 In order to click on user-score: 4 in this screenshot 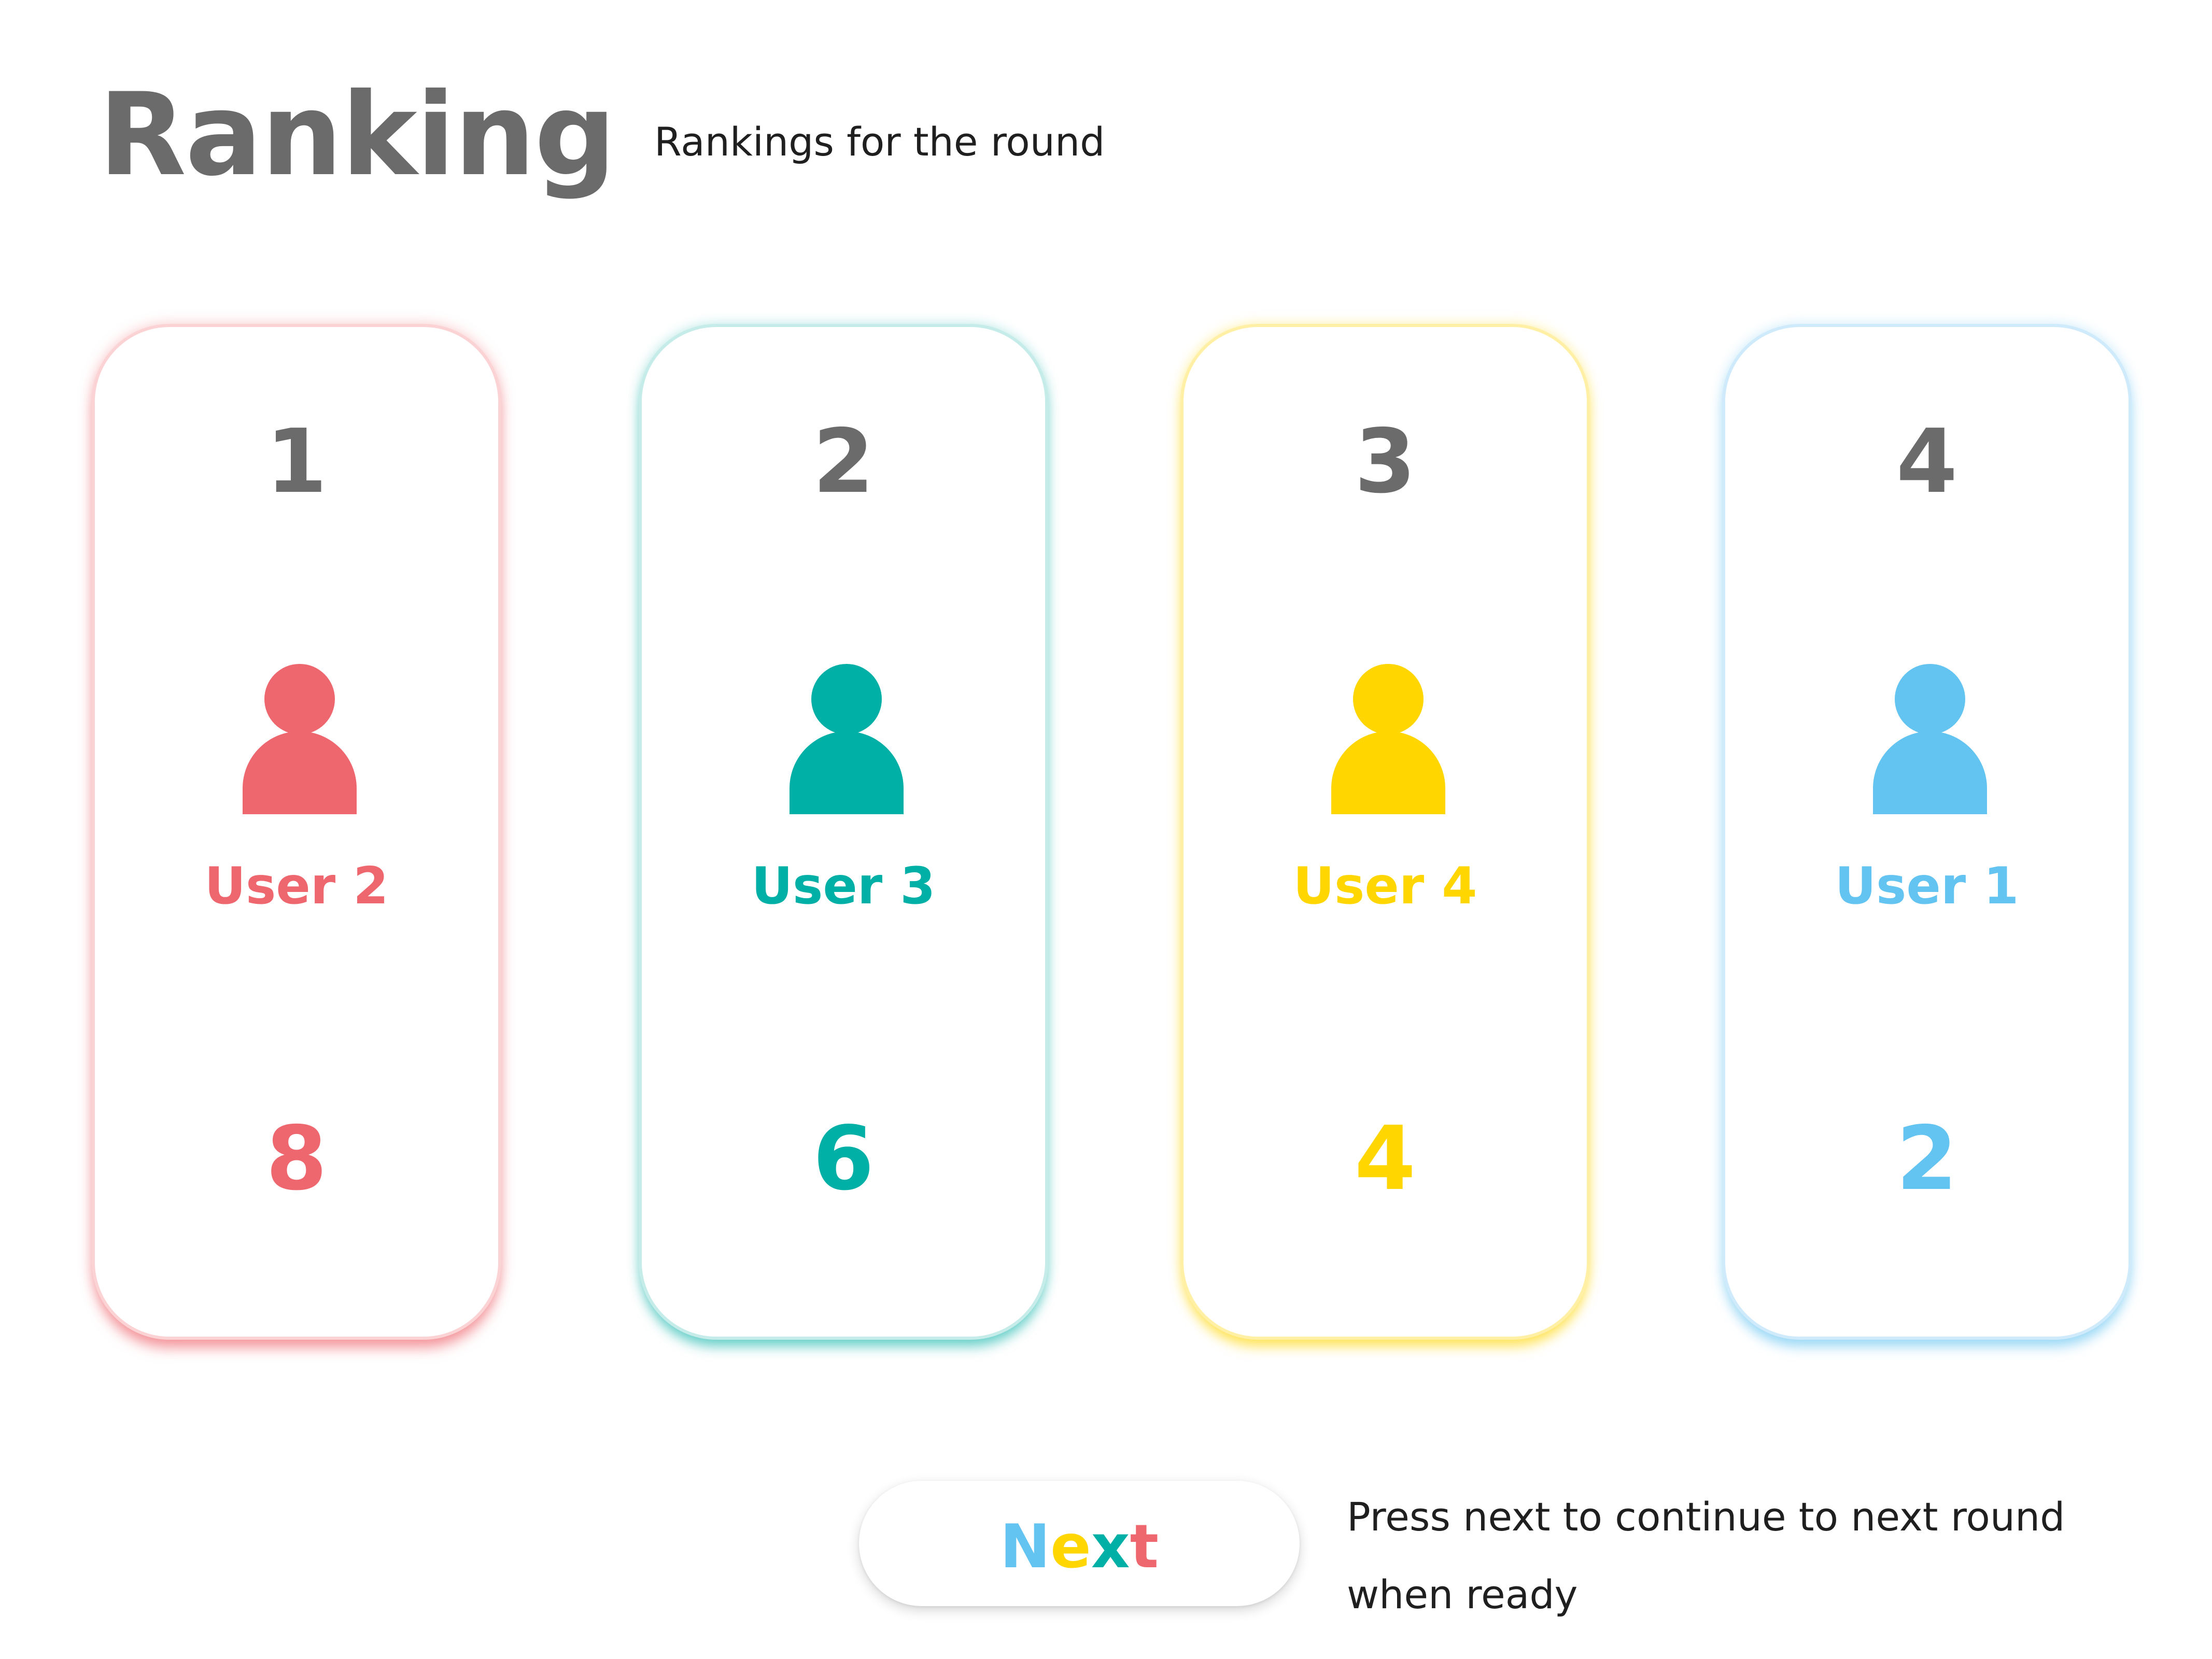, I will do `click(1385, 1159)`.